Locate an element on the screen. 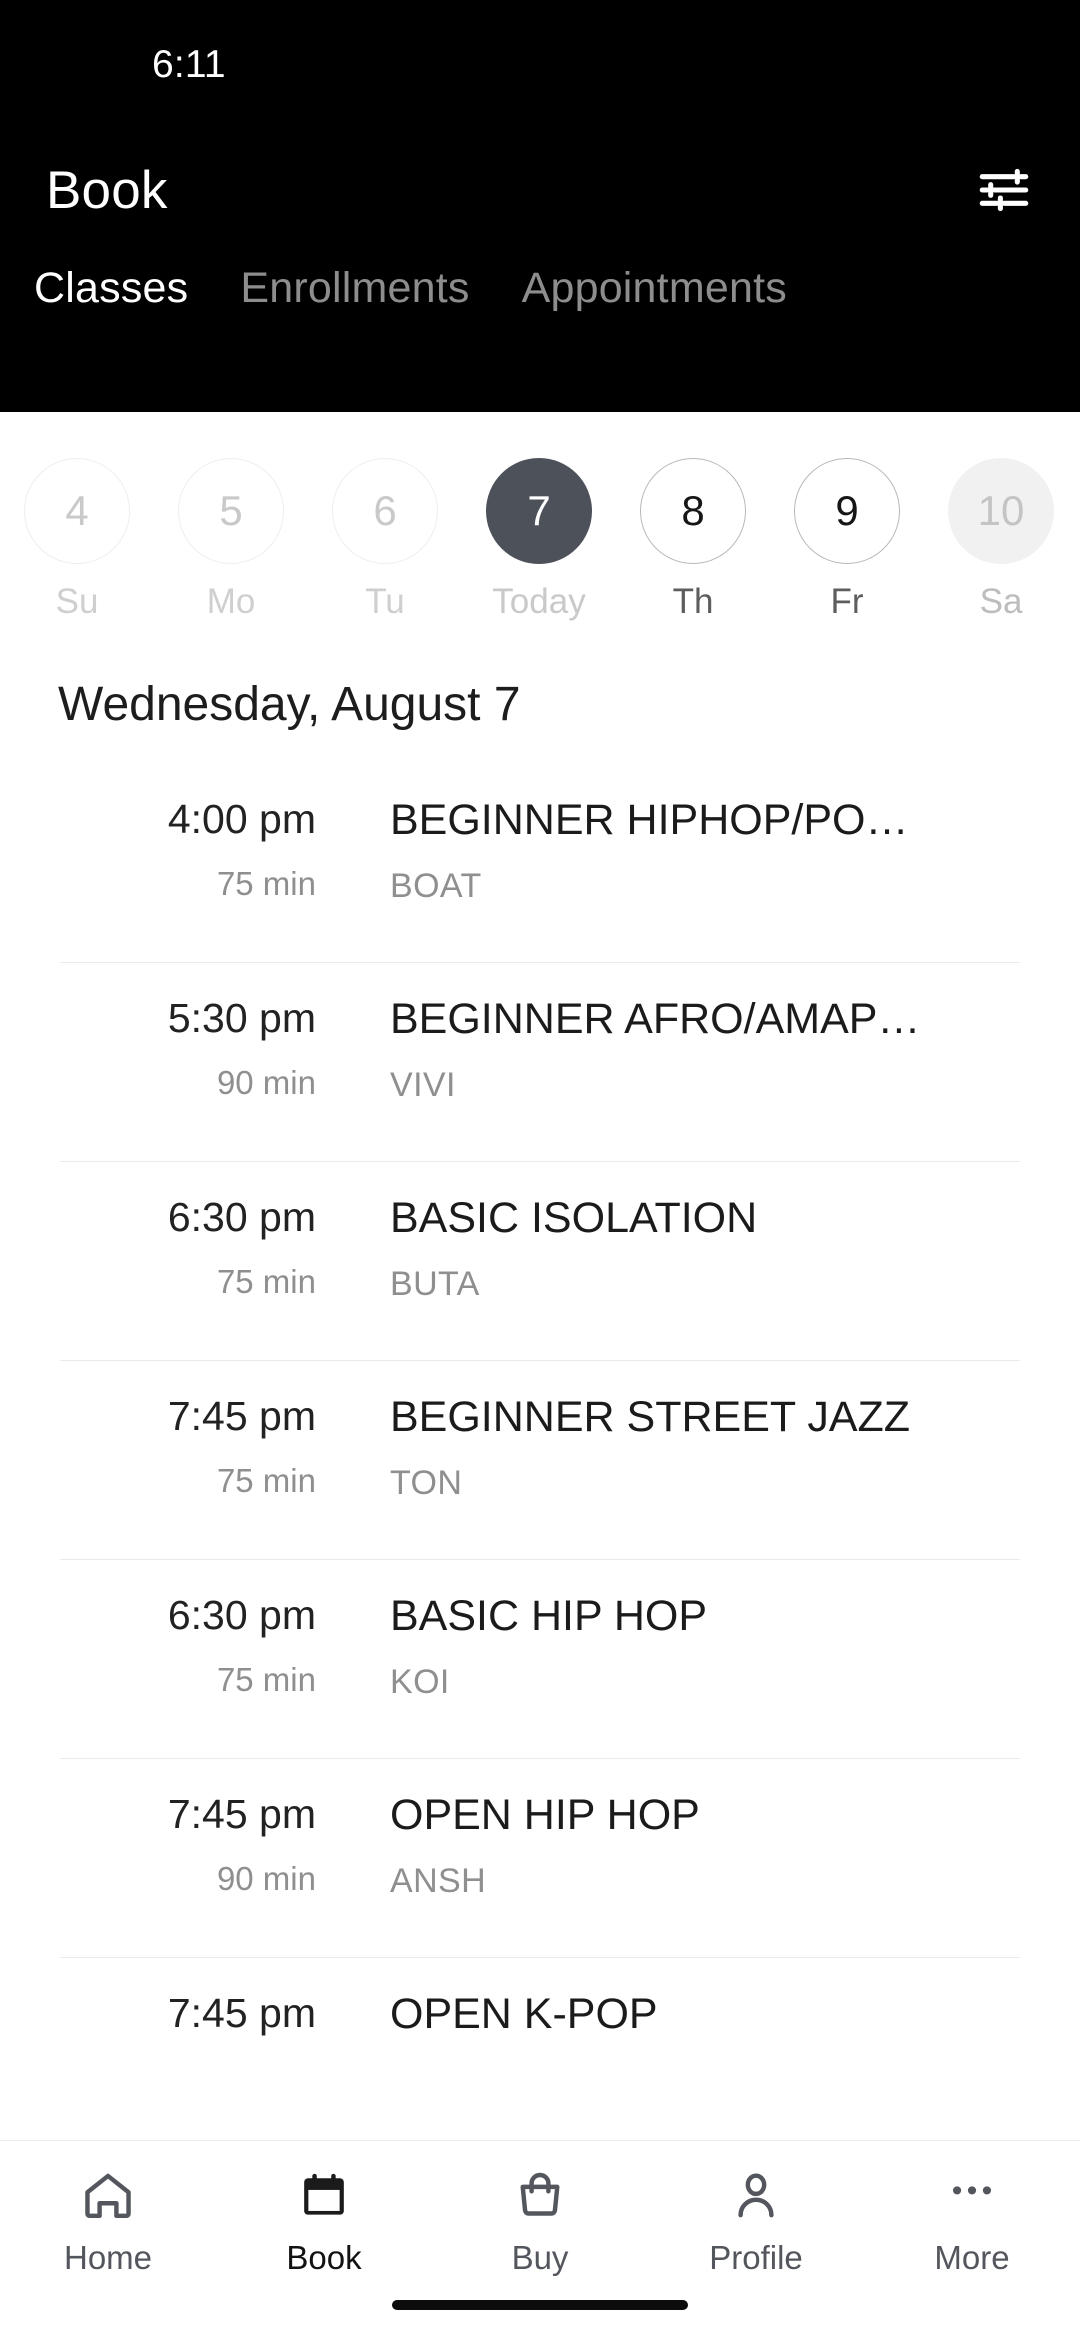 This screenshot has height=2340, width=1080. bottom-navigation: Home Book Buy Profile More is located at coordinates (540, 2240).